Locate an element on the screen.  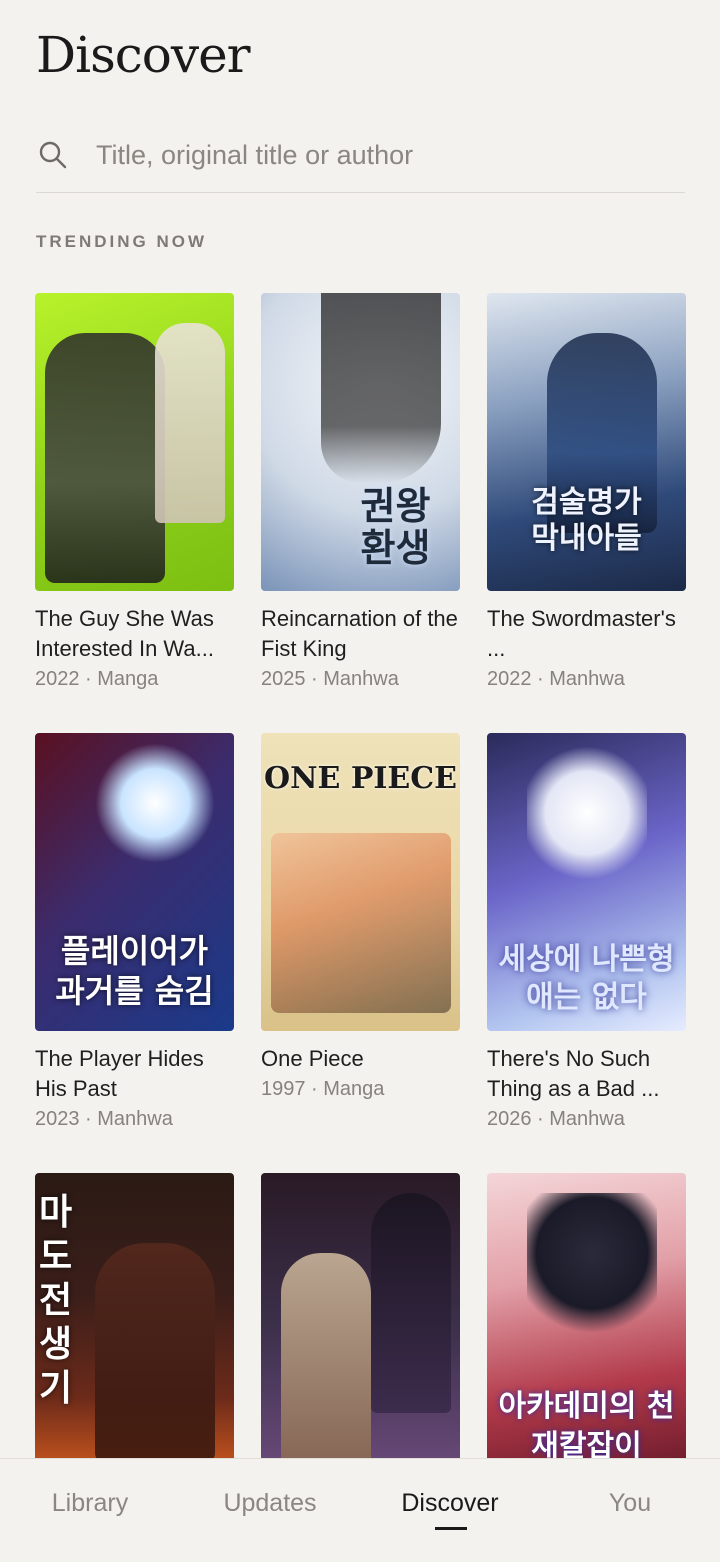
title-card: ONE PIECE One Piece 1997 · Manga is located at coordinates (360, 918).